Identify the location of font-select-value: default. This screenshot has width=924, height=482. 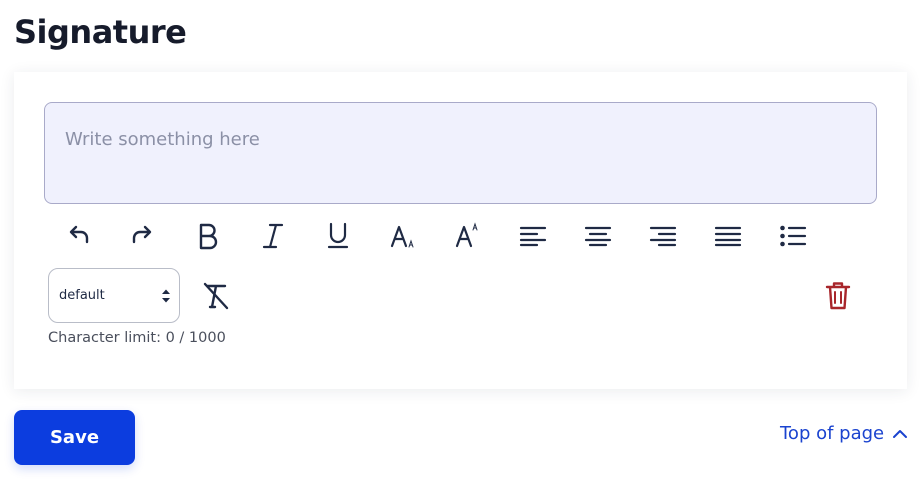
(82, 295).